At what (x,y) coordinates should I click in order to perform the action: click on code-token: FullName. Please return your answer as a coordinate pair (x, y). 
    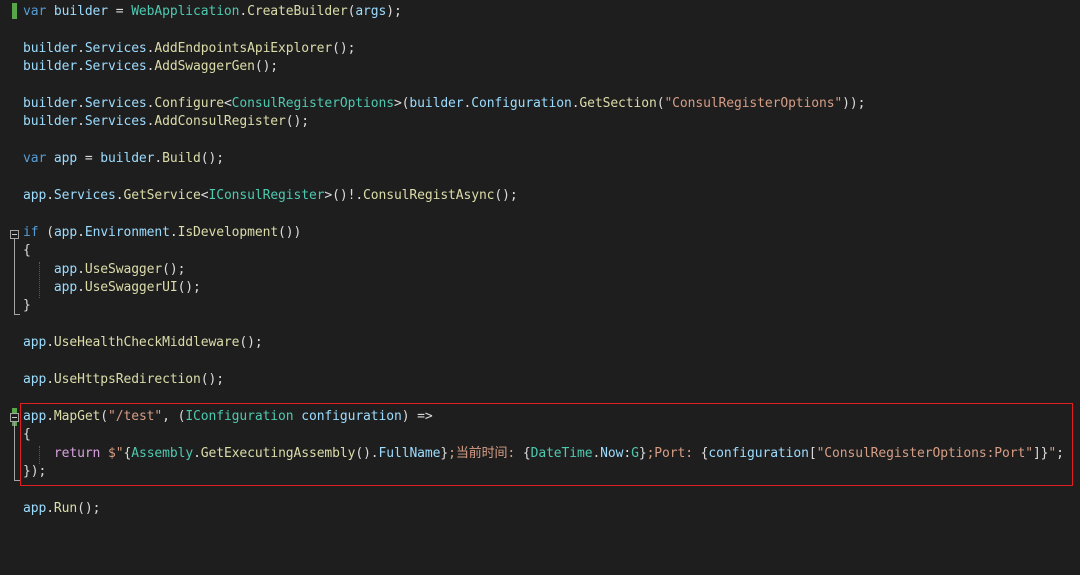
    Looking at the image, I should click on (409, 453).